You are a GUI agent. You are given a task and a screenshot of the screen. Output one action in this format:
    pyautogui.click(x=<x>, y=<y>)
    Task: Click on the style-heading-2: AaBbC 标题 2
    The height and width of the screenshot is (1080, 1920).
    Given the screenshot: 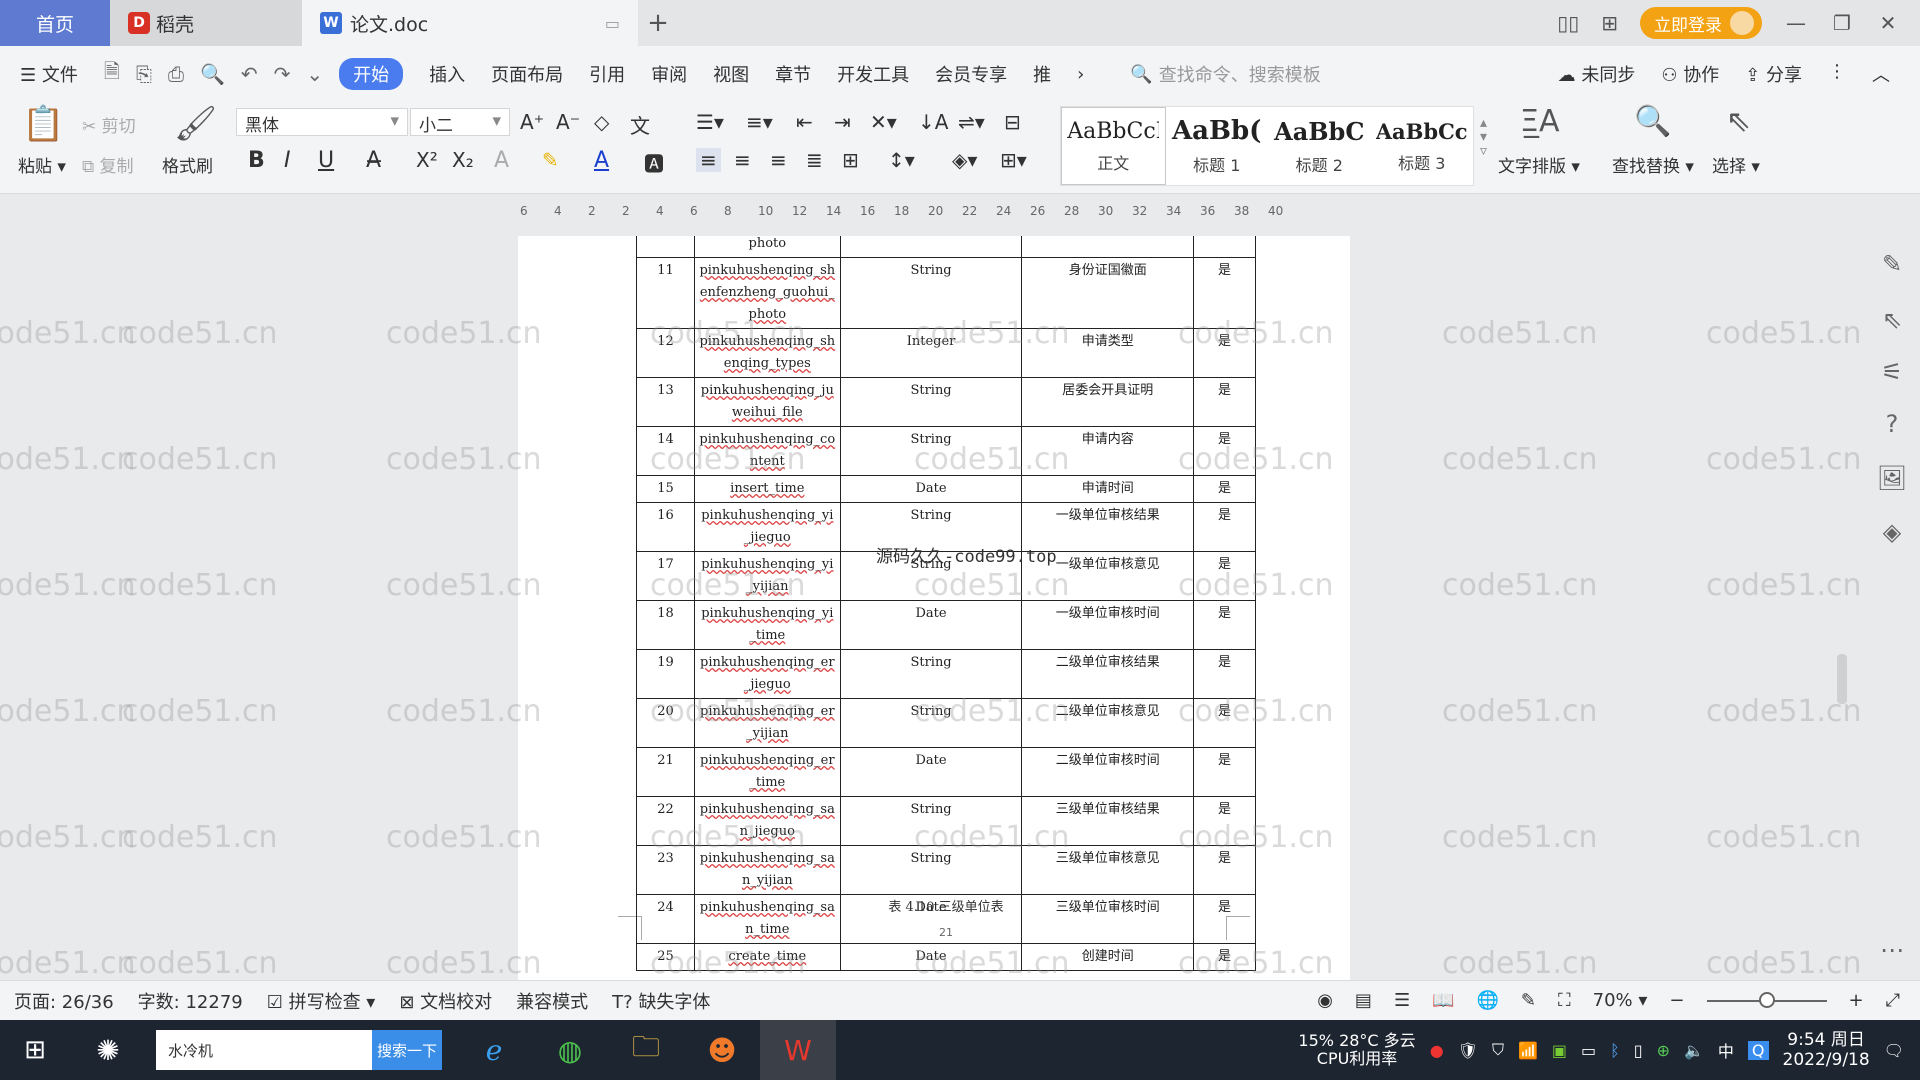 What is the action you would take?
    pyautogui.click(x=1319, y=146)
    